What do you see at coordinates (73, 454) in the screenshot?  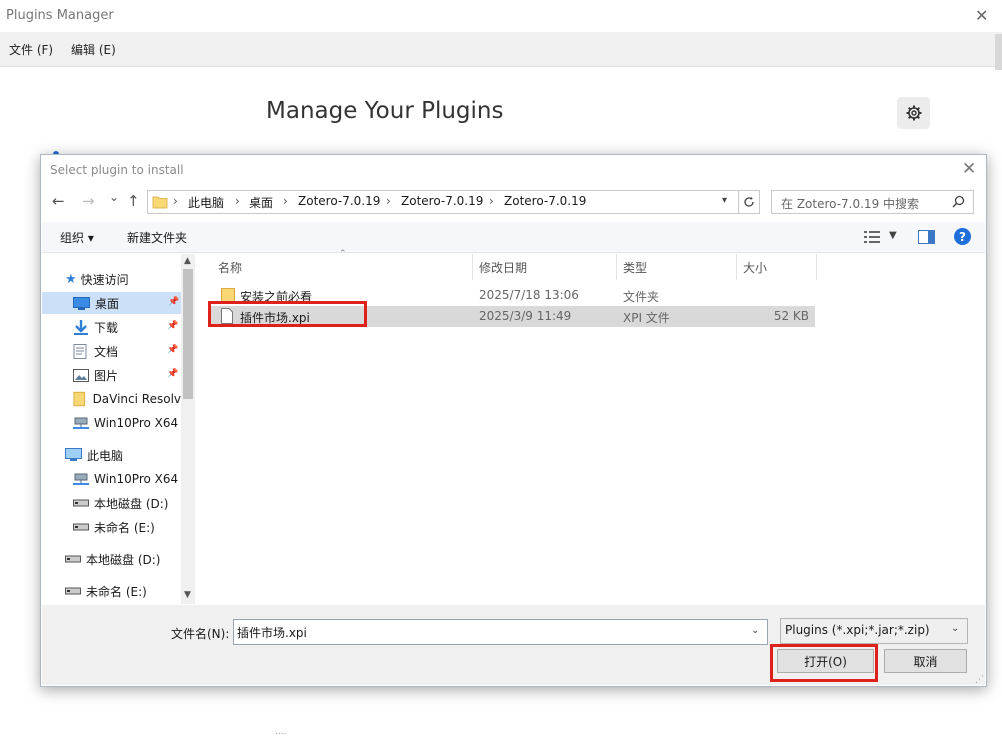 I see `computer-icon` at bounding box center [73, 454].